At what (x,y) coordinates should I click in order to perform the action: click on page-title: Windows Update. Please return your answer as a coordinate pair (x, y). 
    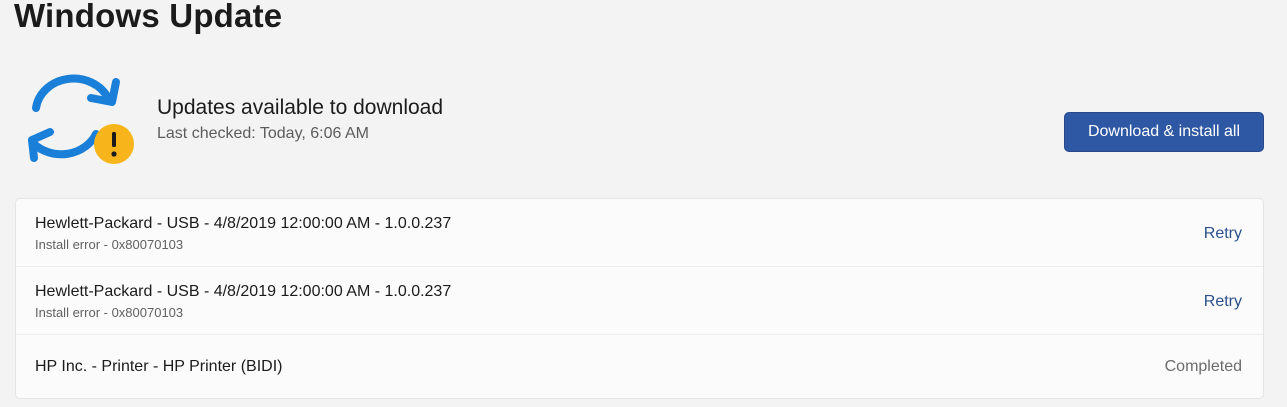
    Looking at the image, I should click on (148, 17).